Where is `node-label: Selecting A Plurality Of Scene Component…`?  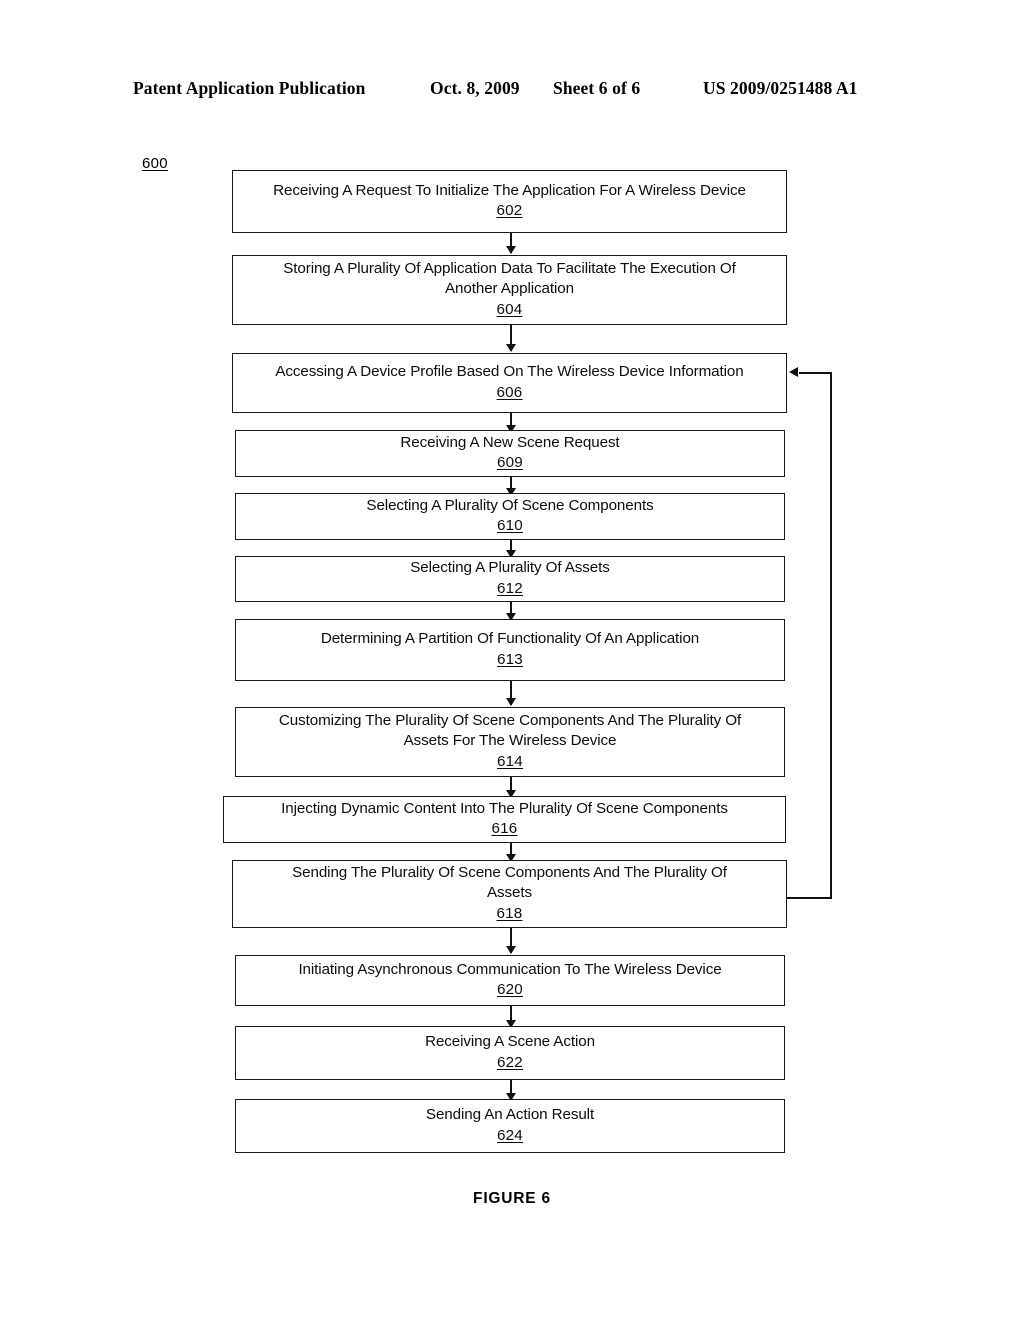 node-label: Selecting A Plurality Of Scene Component… is located at coordinates (510, 505).